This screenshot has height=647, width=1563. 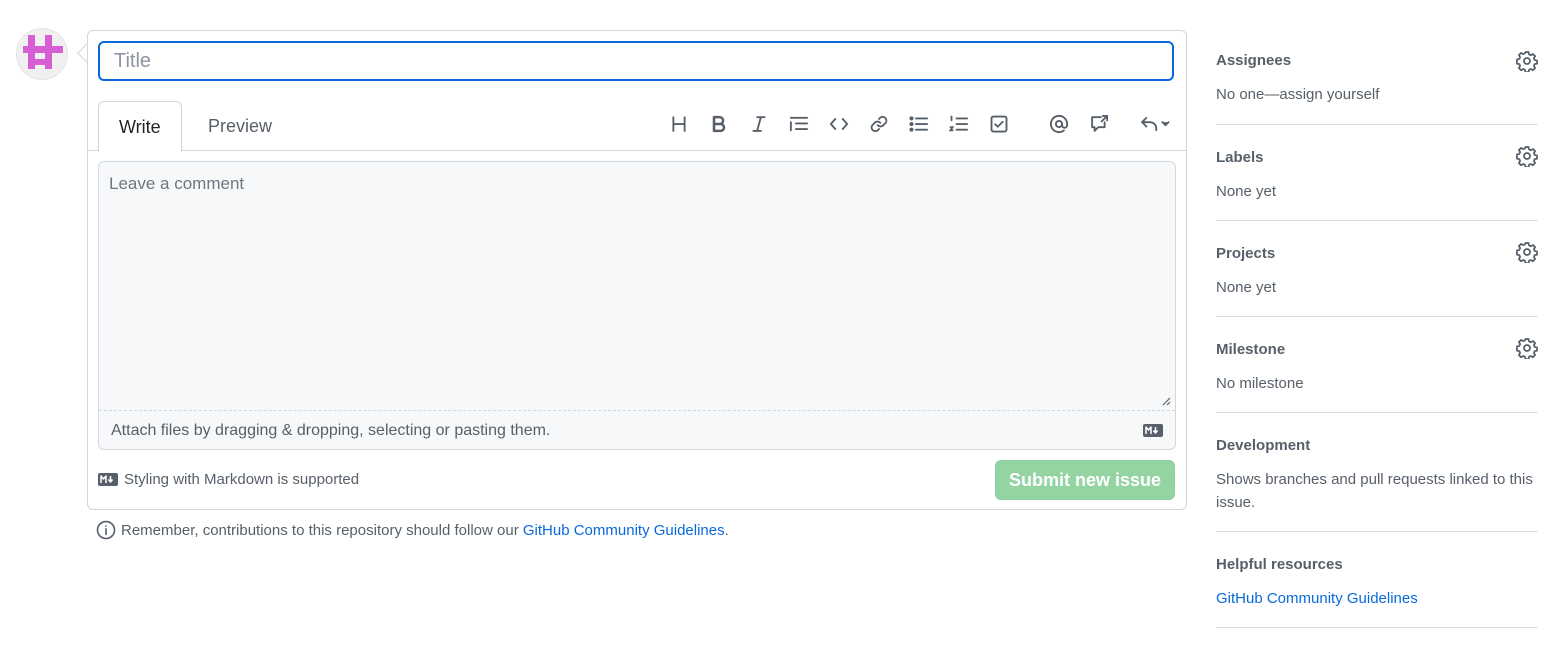 What do you see at coordinates (839, 124) in the screenshot?
I see `code-icon` at bounding box center [839, 124].